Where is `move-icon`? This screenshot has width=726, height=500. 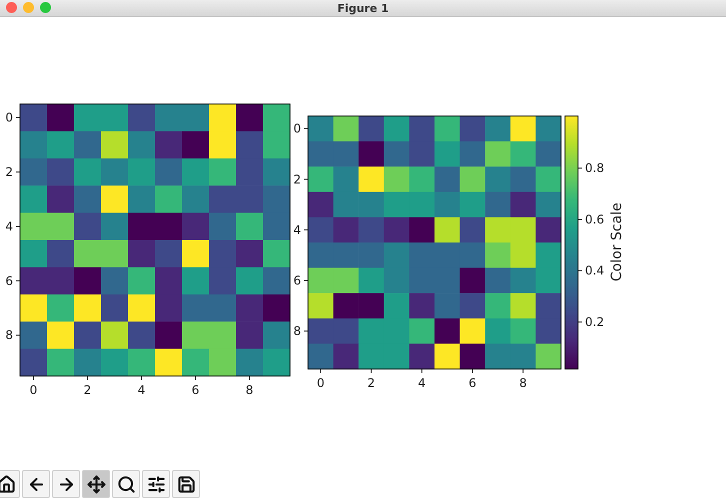 move-icon is located at coordinates (96, 484).